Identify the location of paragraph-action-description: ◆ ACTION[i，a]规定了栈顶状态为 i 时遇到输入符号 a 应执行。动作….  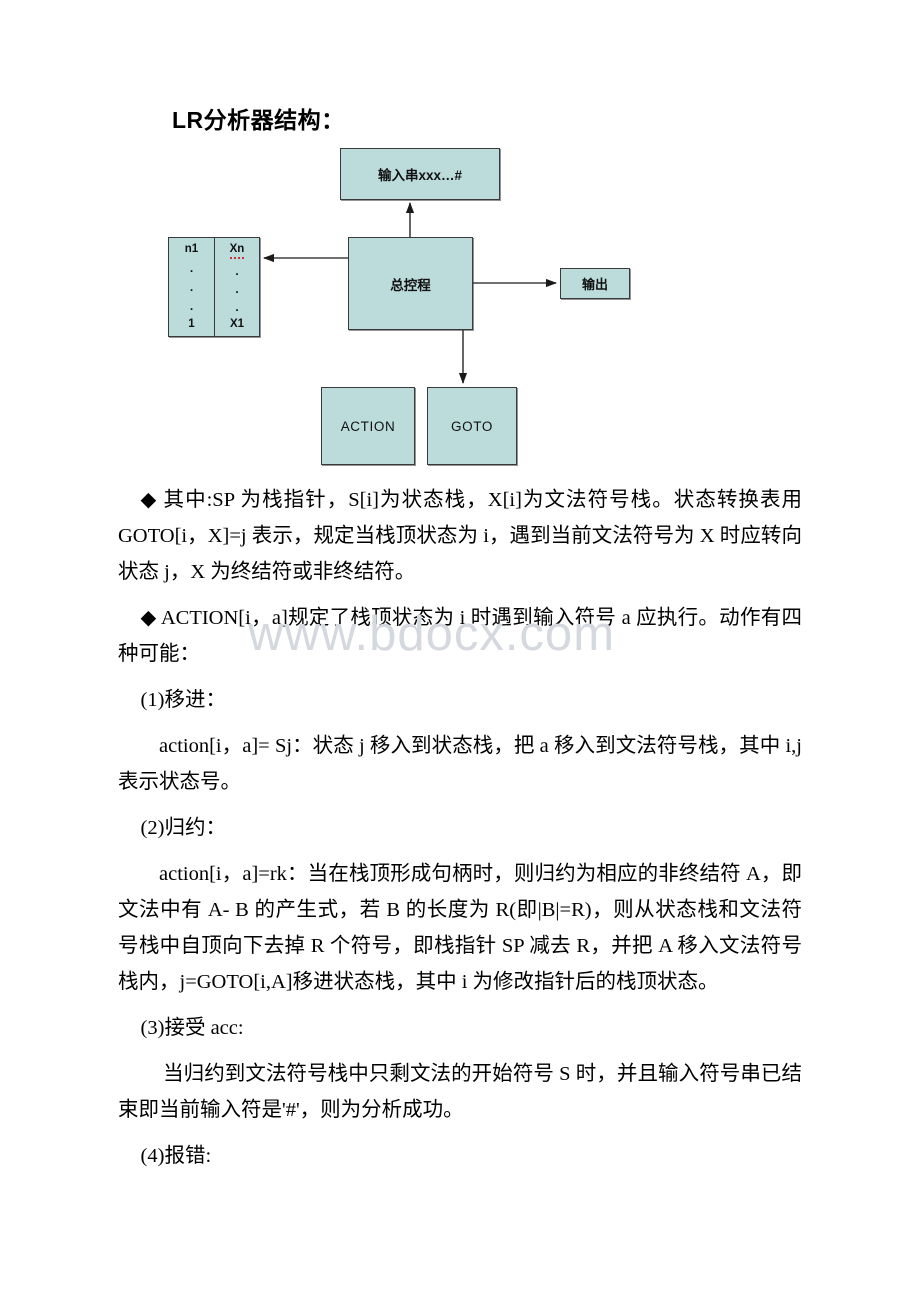
(460, 636).